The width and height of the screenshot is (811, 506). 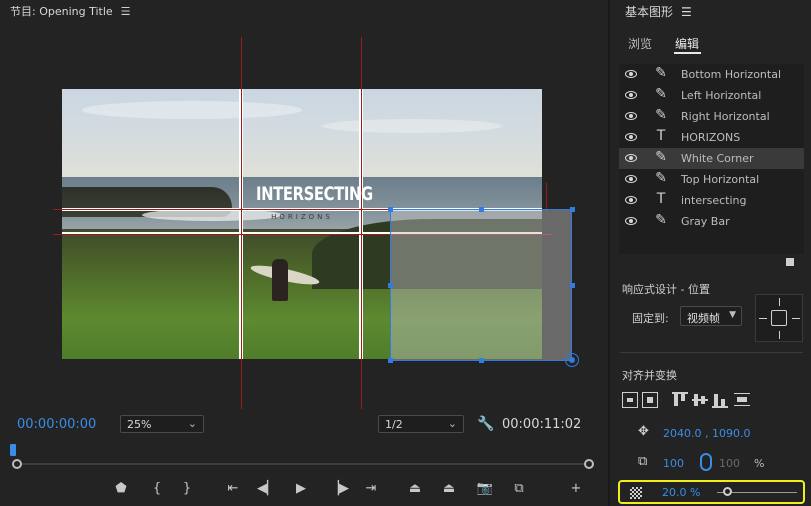 I want to click on scale-value: 100, so click(x=673, y=463).